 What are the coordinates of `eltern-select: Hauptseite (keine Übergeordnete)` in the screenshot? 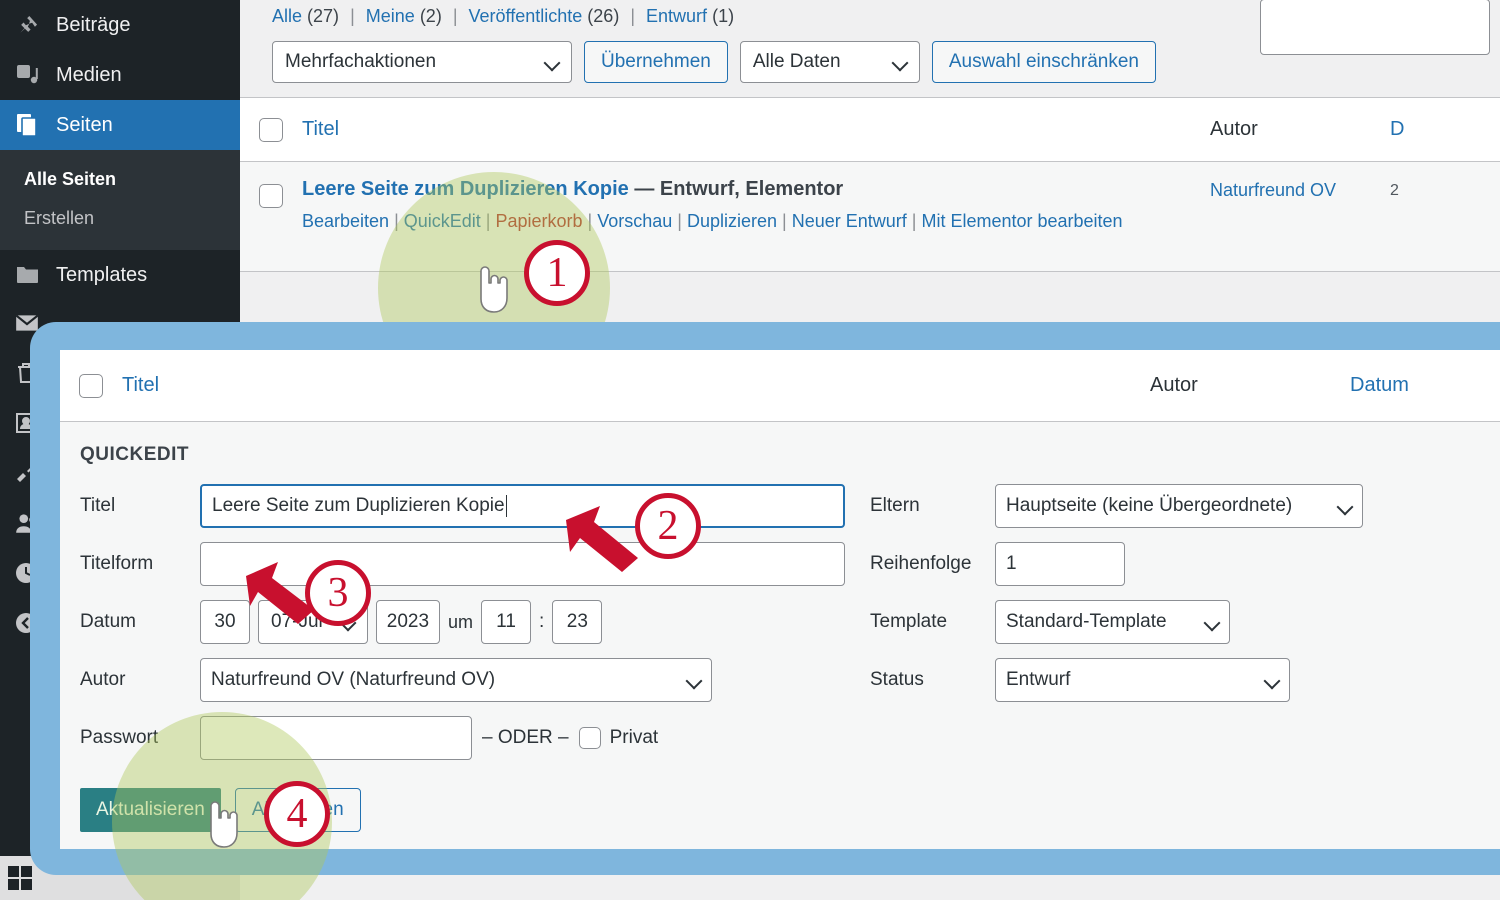 It's located at (1179, 506).